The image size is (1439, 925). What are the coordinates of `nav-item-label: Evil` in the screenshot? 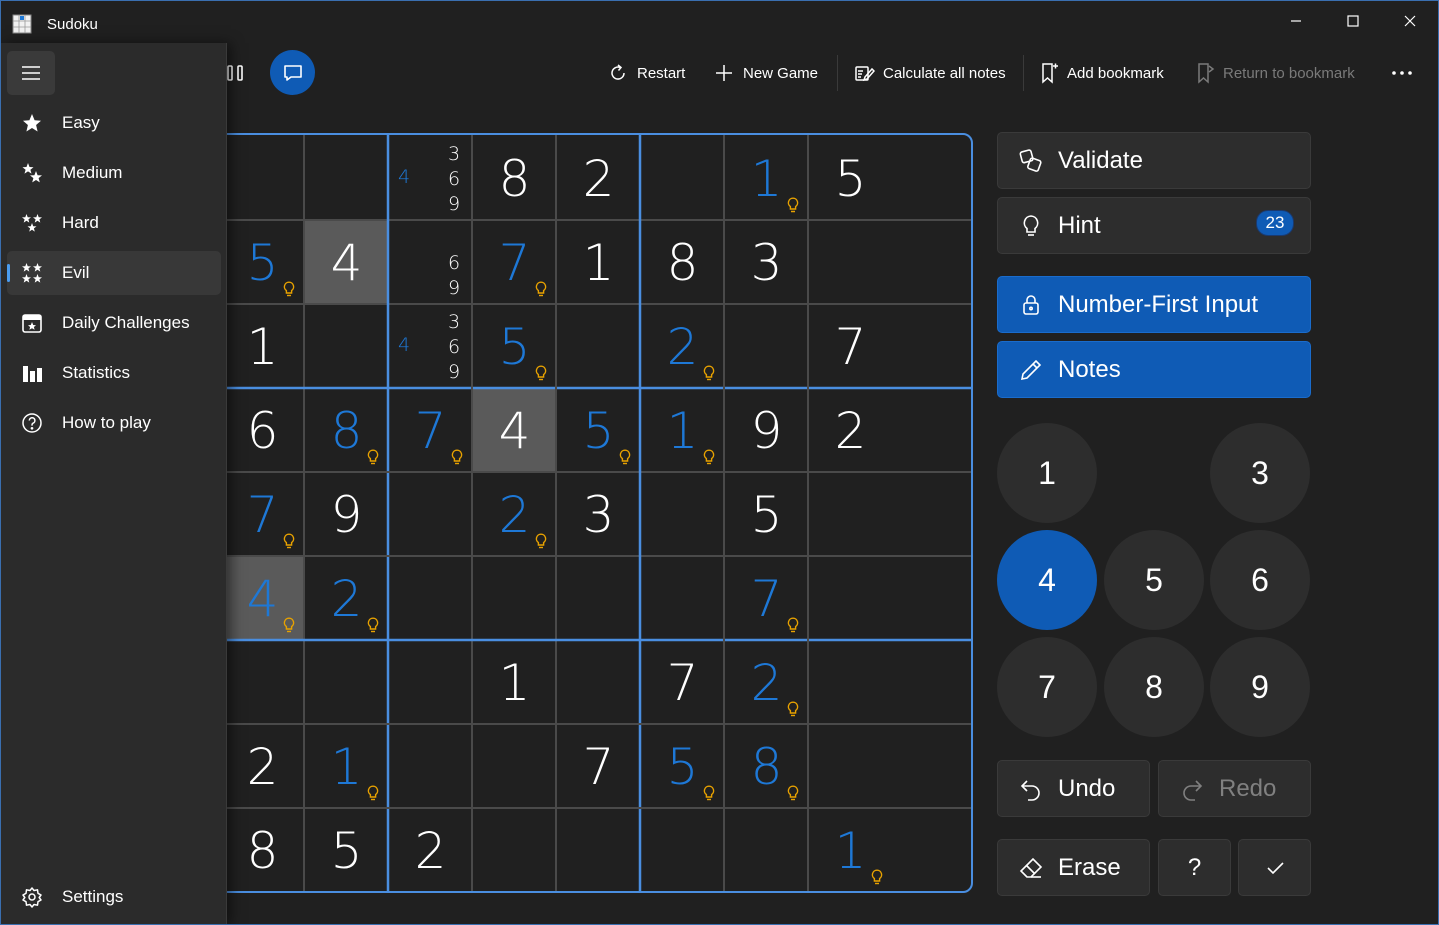 It's located at (76, 272).